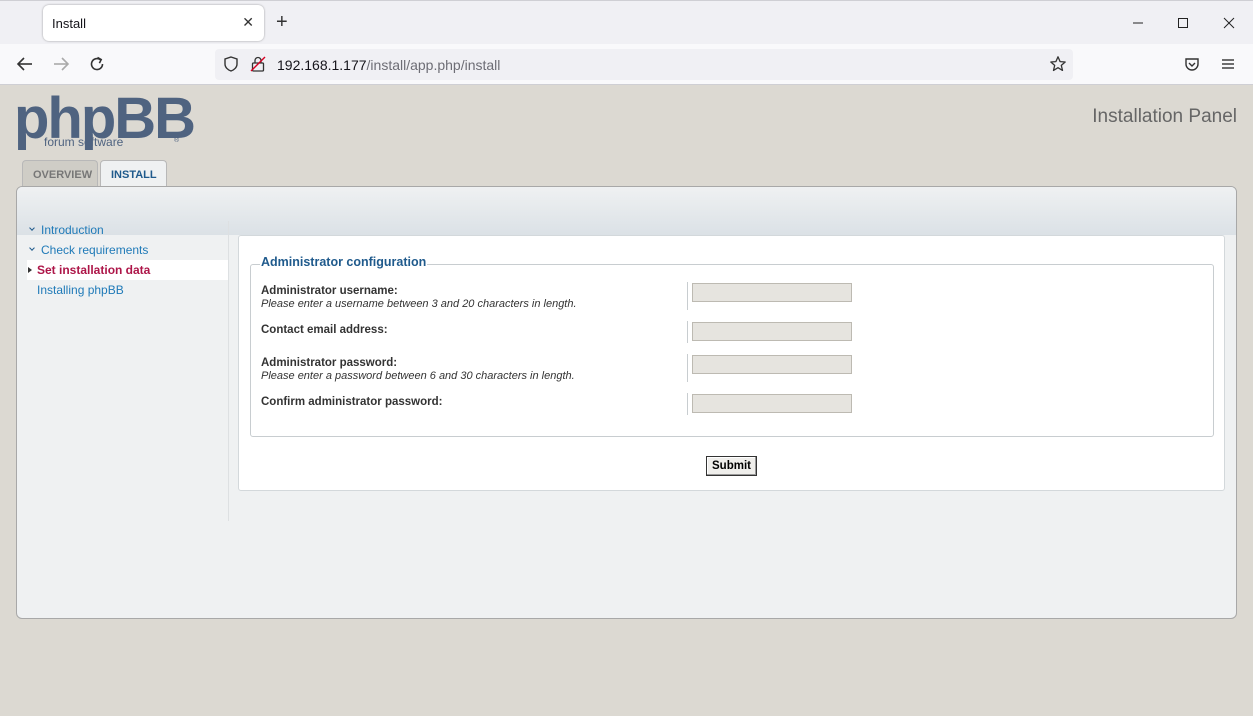  I want to click on fieldset-legend: Administrator configuration, so click(344, 262).